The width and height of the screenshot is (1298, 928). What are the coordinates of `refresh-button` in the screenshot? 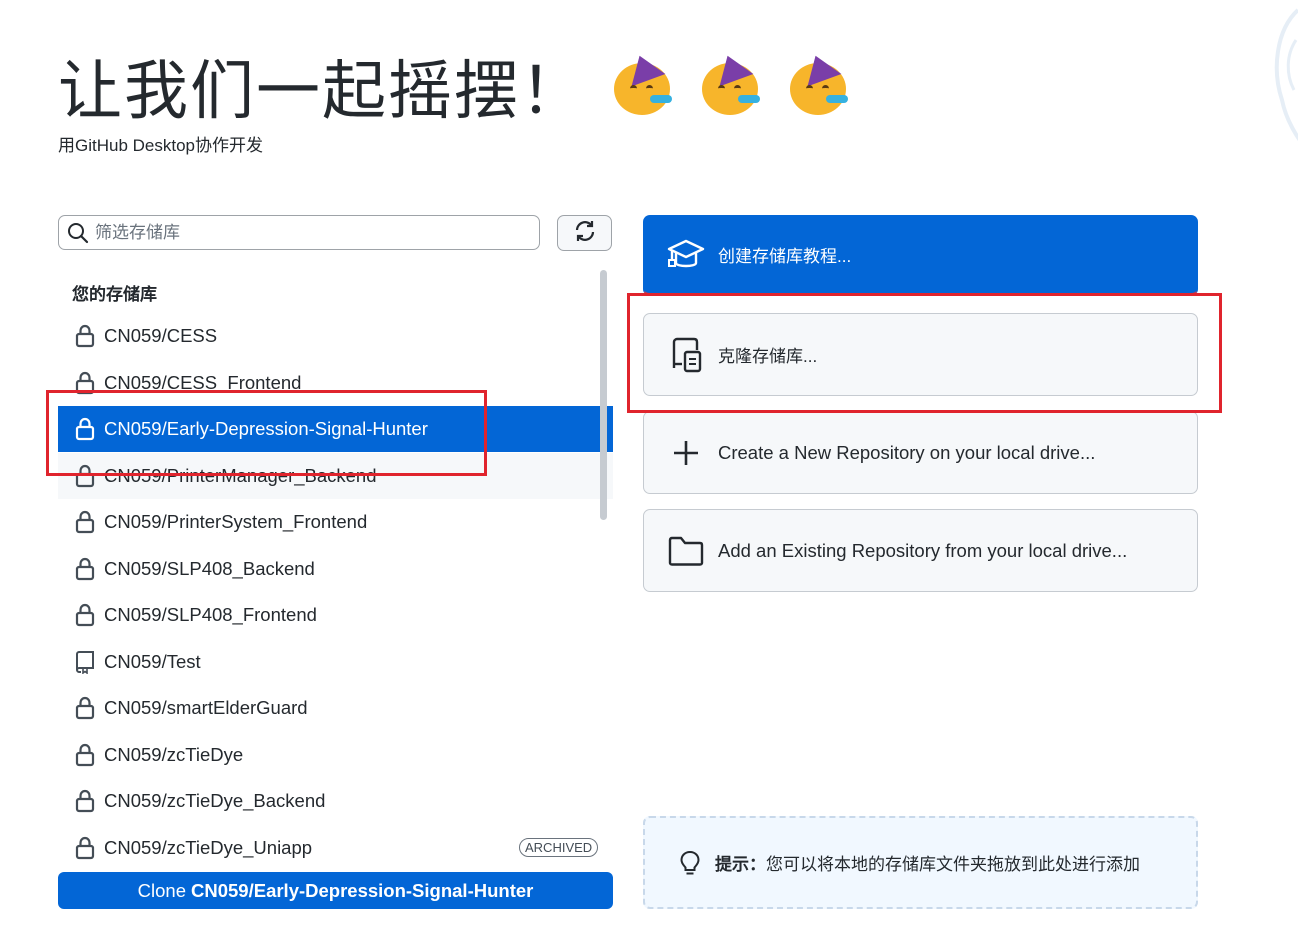 It's located at (584, 233).